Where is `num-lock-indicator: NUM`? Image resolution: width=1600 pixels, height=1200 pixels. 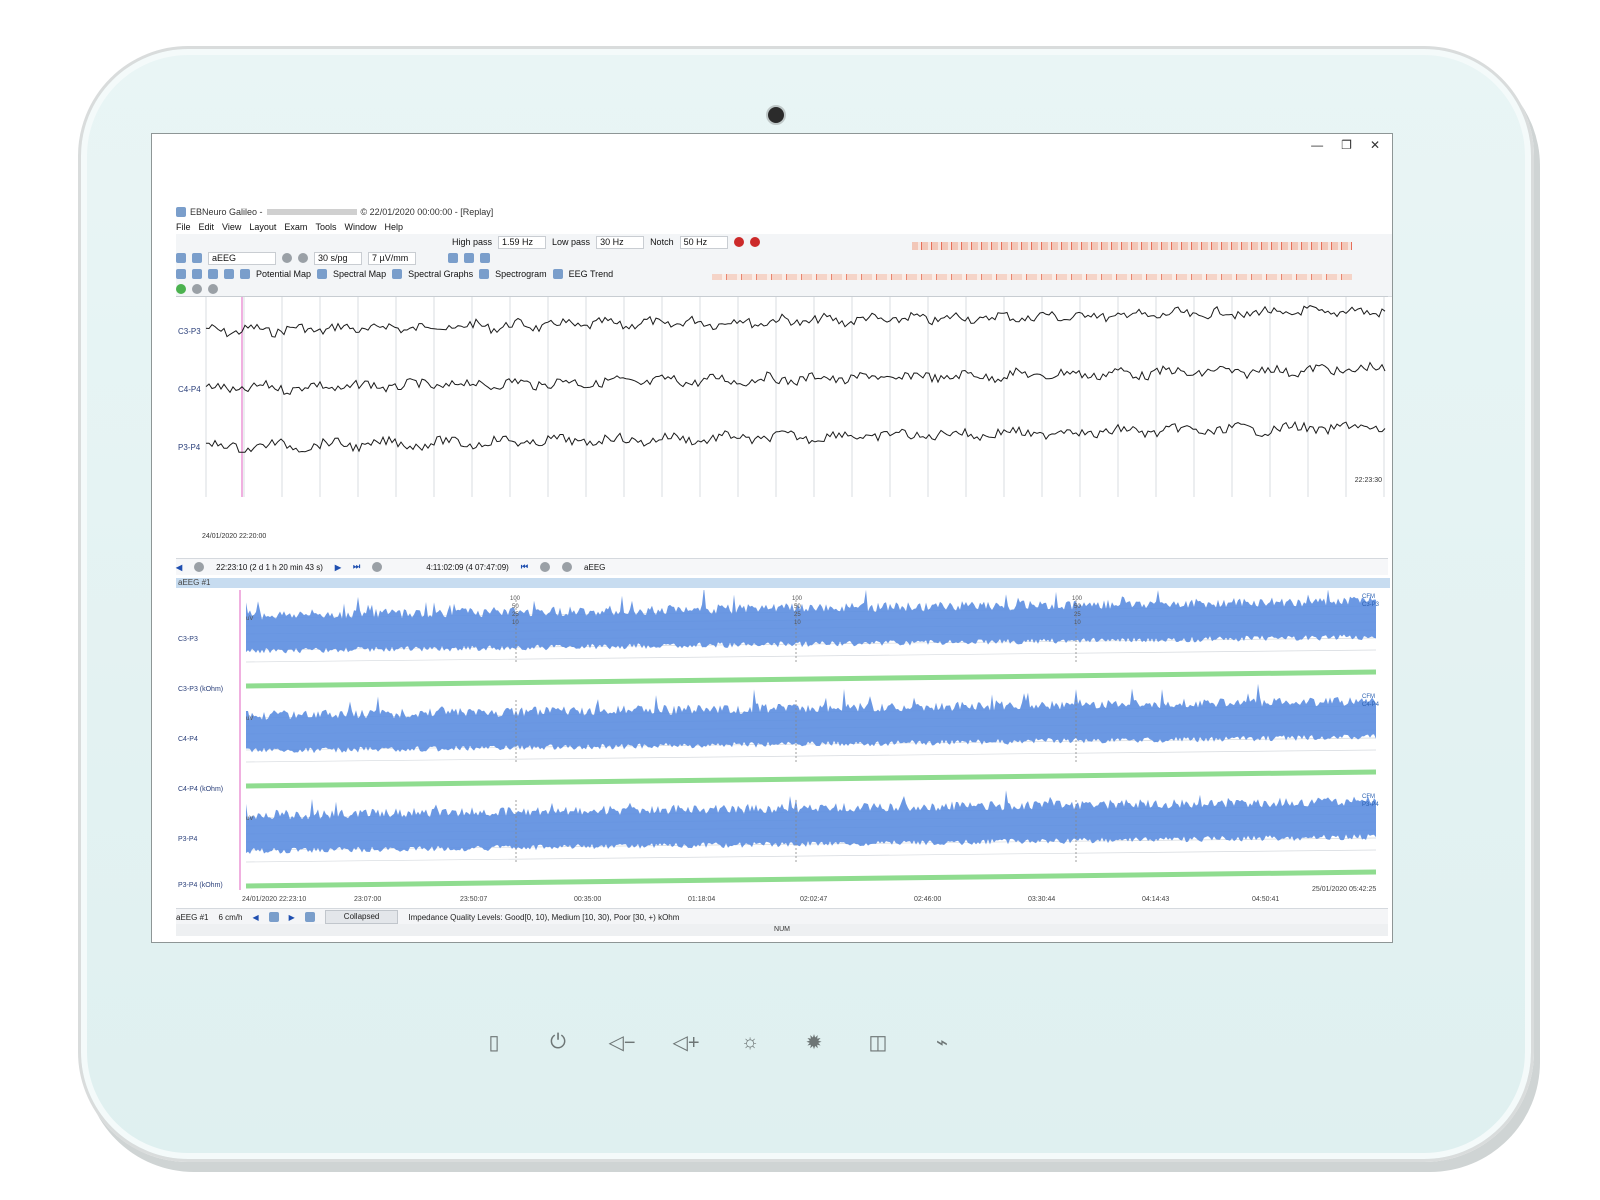 num-lock-indicator: NUM is located at coordinates (782, 930).